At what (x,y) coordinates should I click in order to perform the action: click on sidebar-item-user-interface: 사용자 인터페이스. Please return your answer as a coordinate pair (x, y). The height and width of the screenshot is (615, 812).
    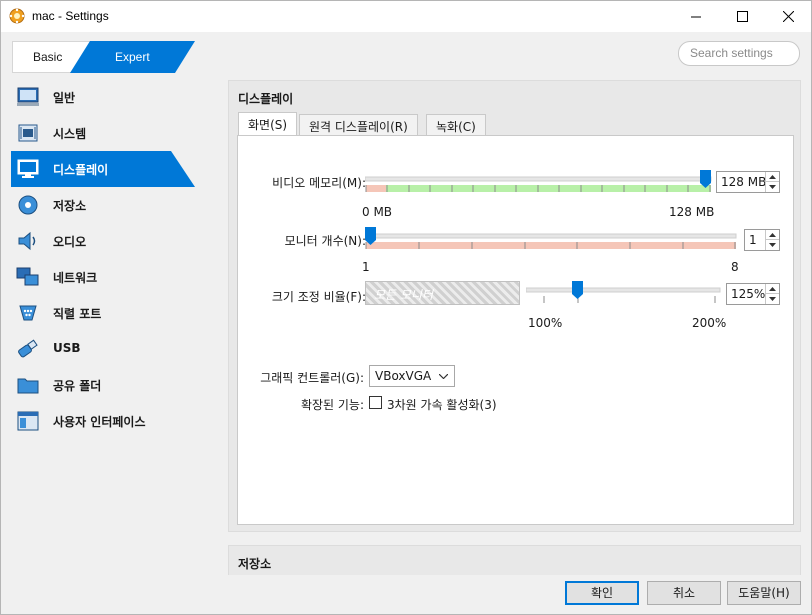
    Looking at the image, I should click on (103, 421).